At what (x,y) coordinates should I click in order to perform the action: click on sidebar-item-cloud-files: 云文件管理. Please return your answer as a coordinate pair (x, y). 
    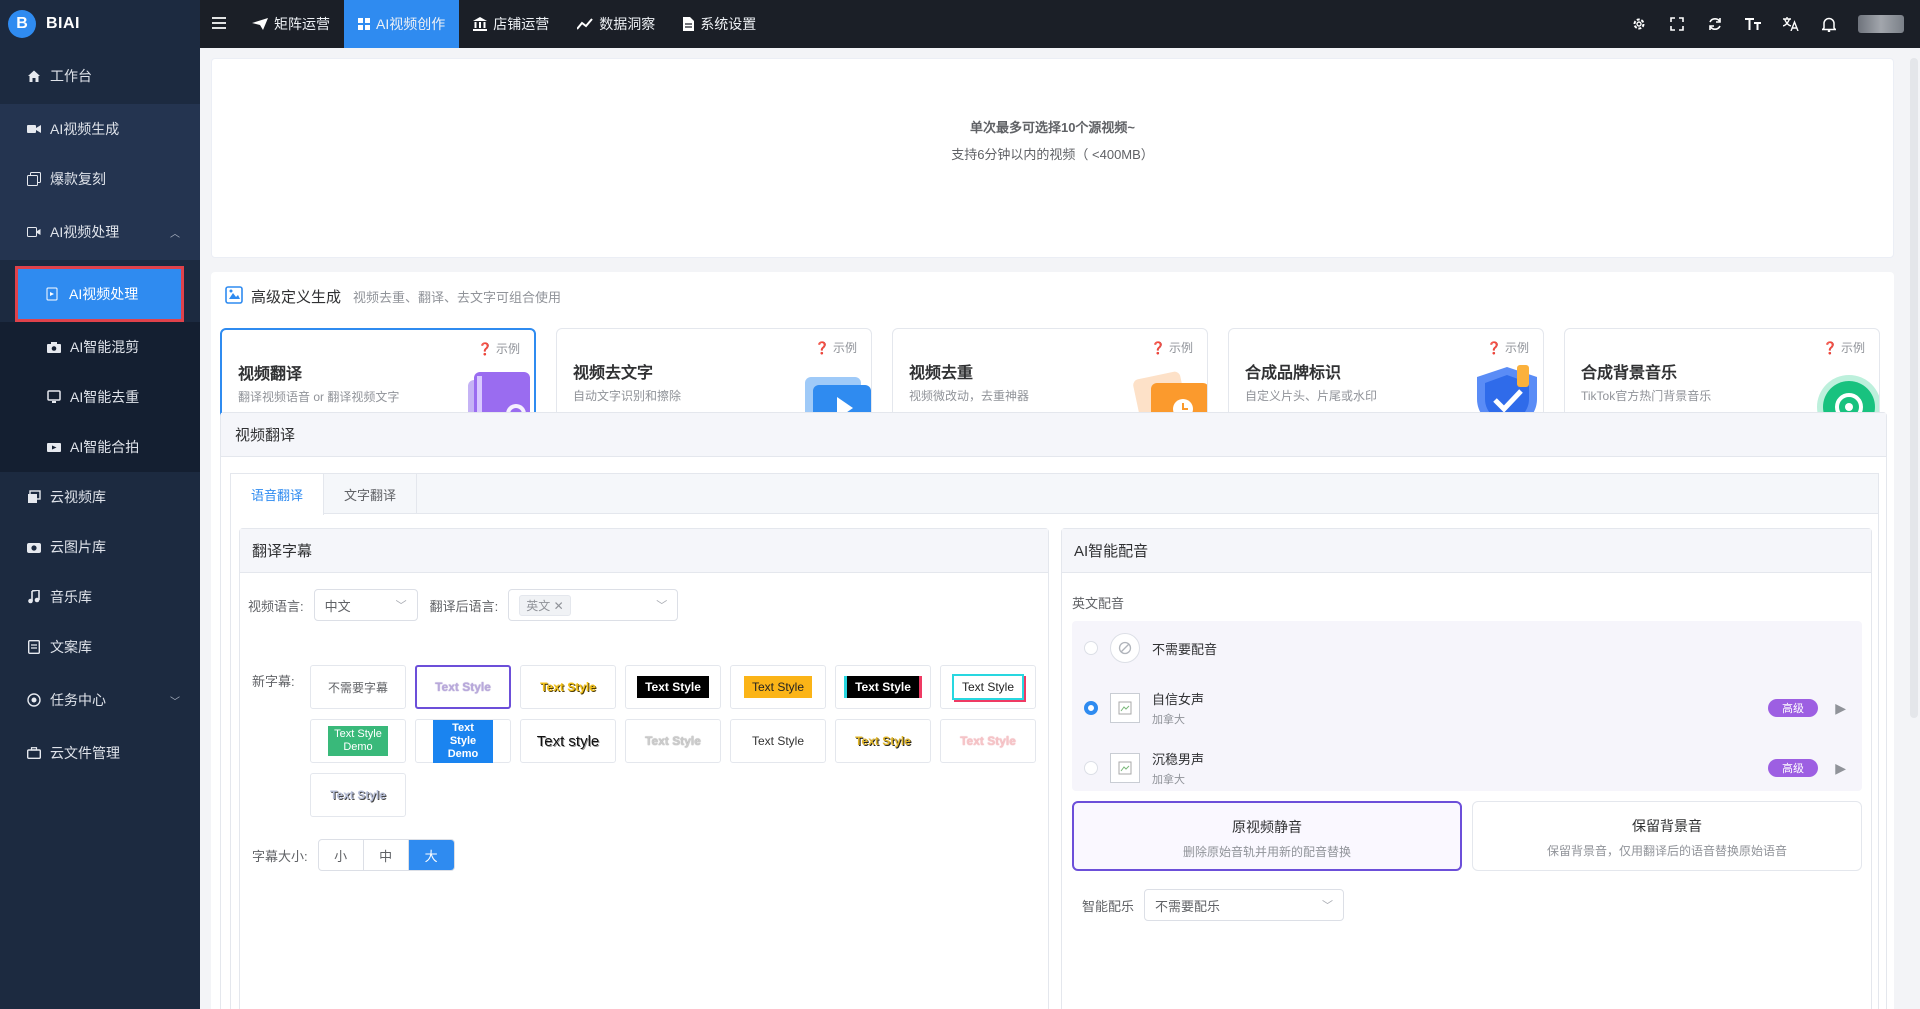
    Looking at the image, I should click on (100, 753).